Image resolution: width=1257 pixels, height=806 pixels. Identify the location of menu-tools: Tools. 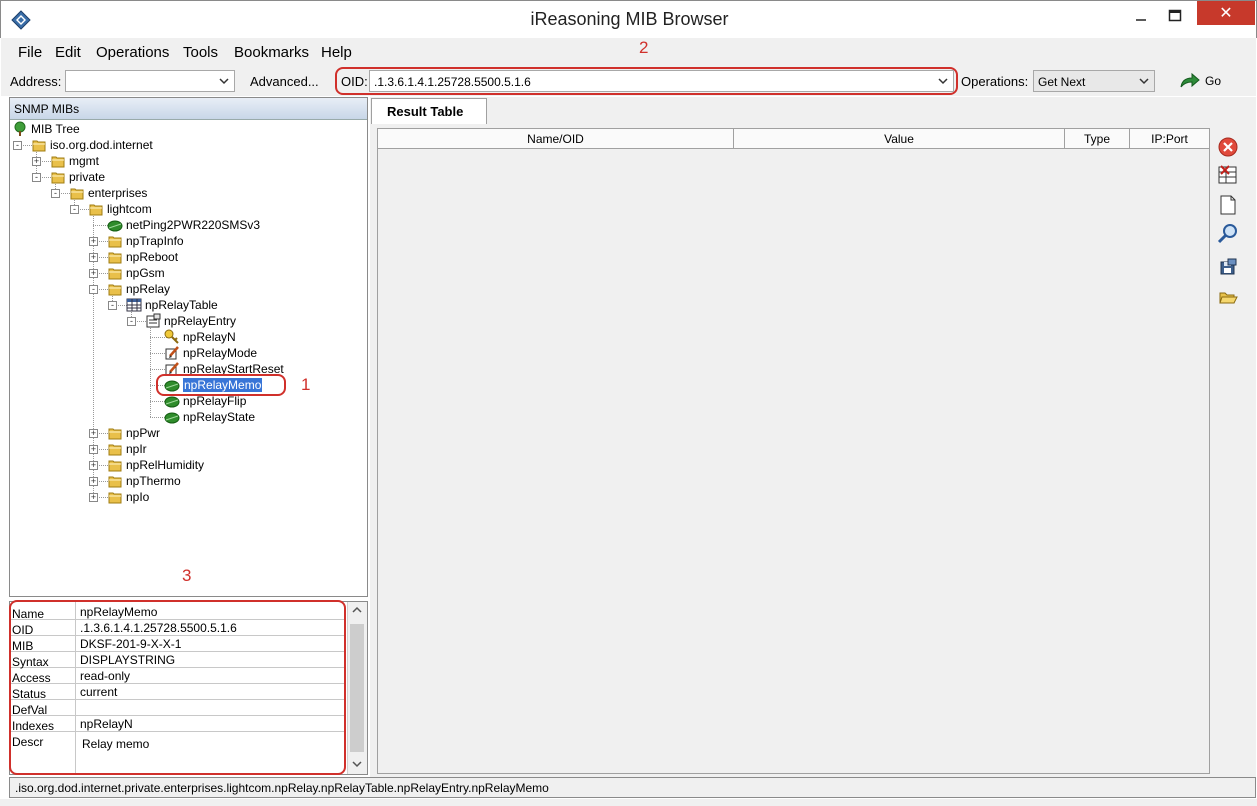
(200, 52).